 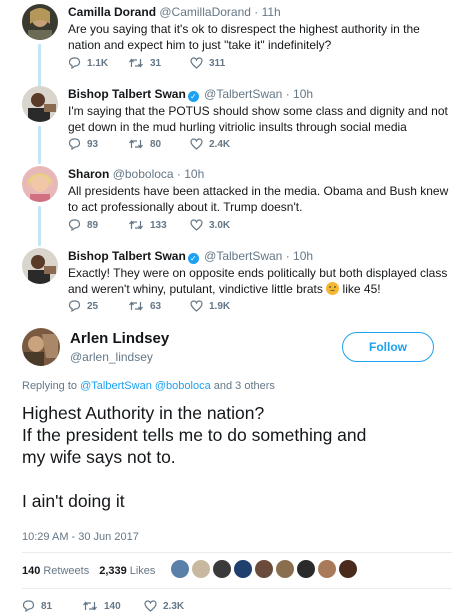 I want to click on retweet-count: 140, so click(x=112, y=606).